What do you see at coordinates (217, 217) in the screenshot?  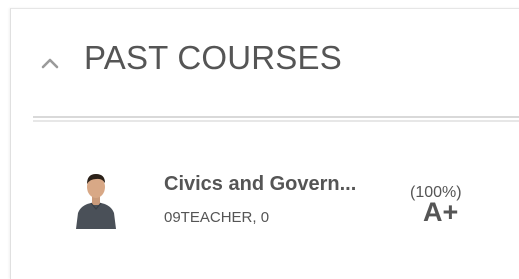 I see `teacher-name: 09TEACHER, 0` at bounding box center [217, 217].